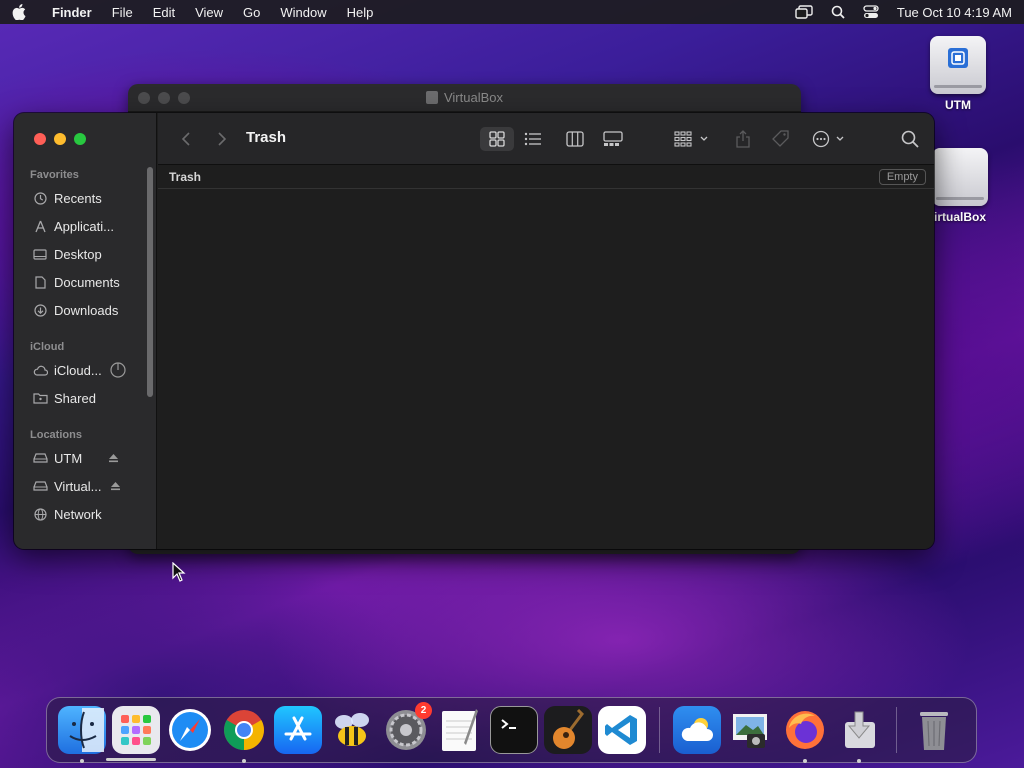 The height and width of the screenshot is (768, 1024). What do you see at coordinates (460, 730) in the screenshot?
I see `dock-textedit-icon` at bounding box center [460, 730].